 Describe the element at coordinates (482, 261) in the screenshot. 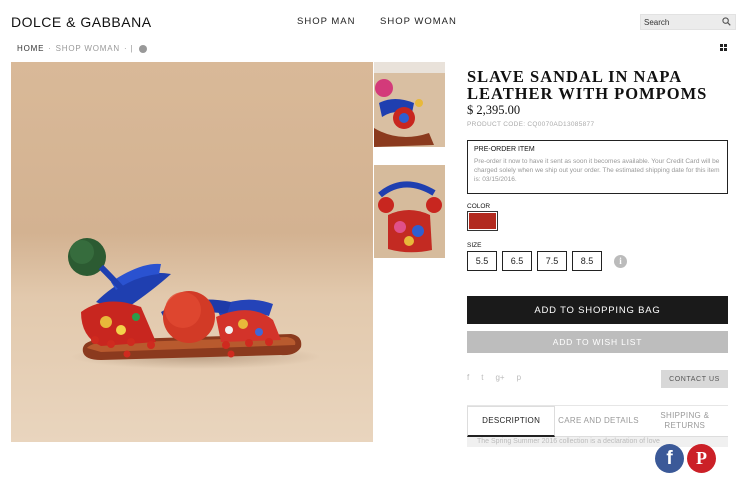

I see `size-option: 5.5` at that location.